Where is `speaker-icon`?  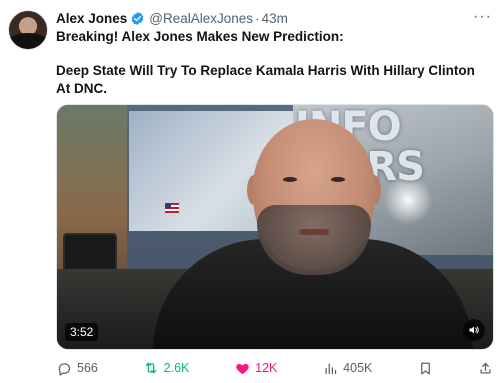 speaker-icon is located at coordinates (474, 330).